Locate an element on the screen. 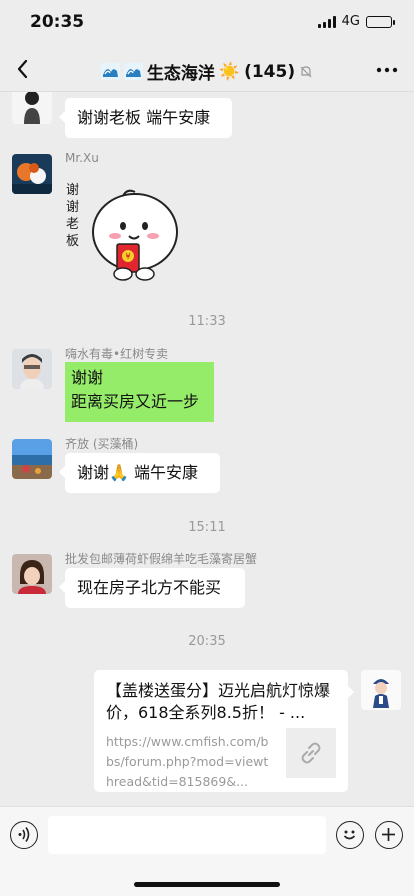  member-count: (145) is located at coordinates (270, 71).